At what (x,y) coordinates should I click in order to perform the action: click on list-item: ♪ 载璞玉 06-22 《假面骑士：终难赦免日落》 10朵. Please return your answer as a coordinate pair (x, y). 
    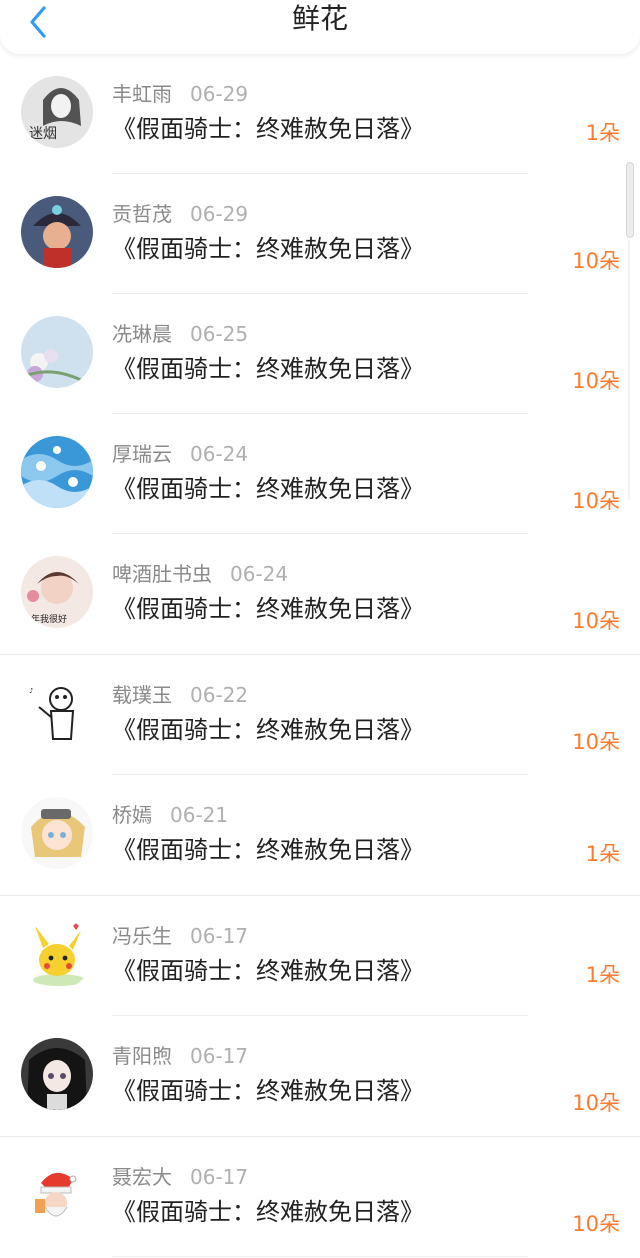
    Looking at the image, I should click on (320, 715).